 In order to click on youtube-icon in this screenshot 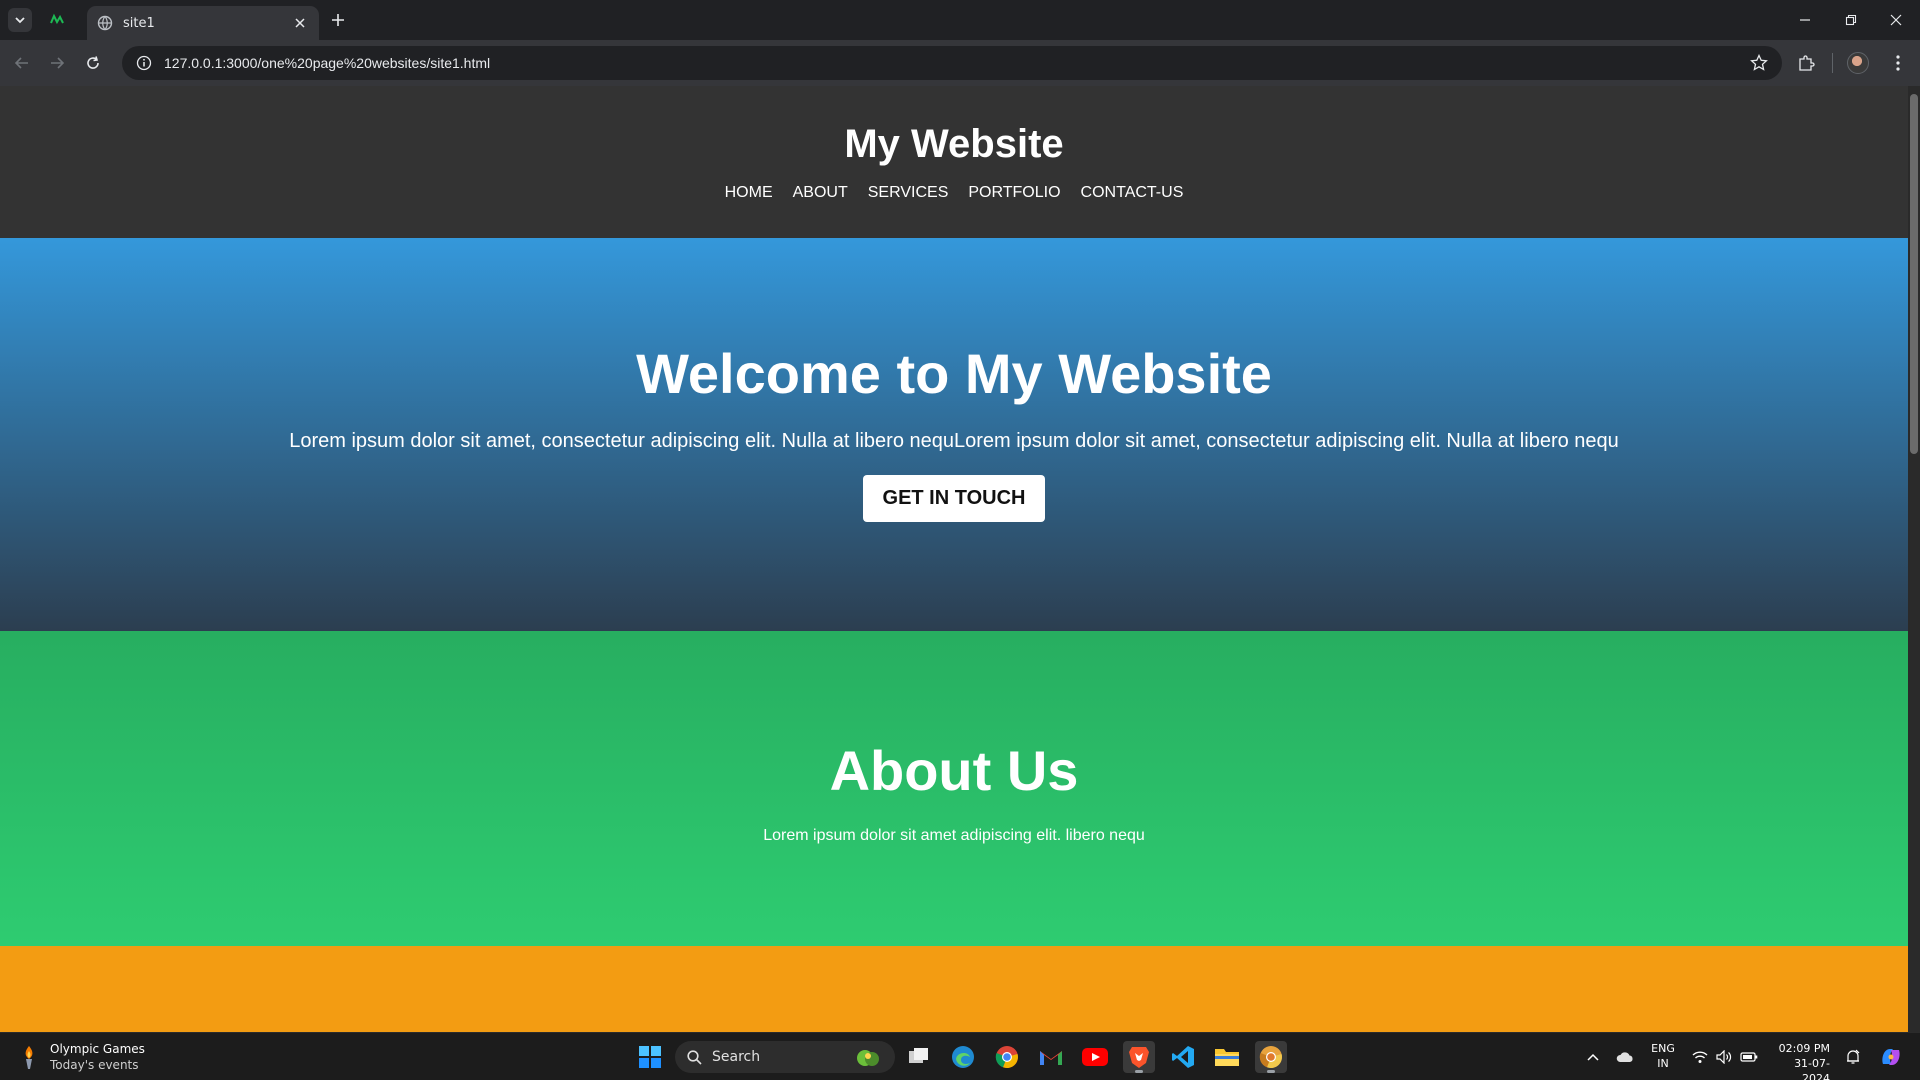, I will do `click(1095, 1057)`.